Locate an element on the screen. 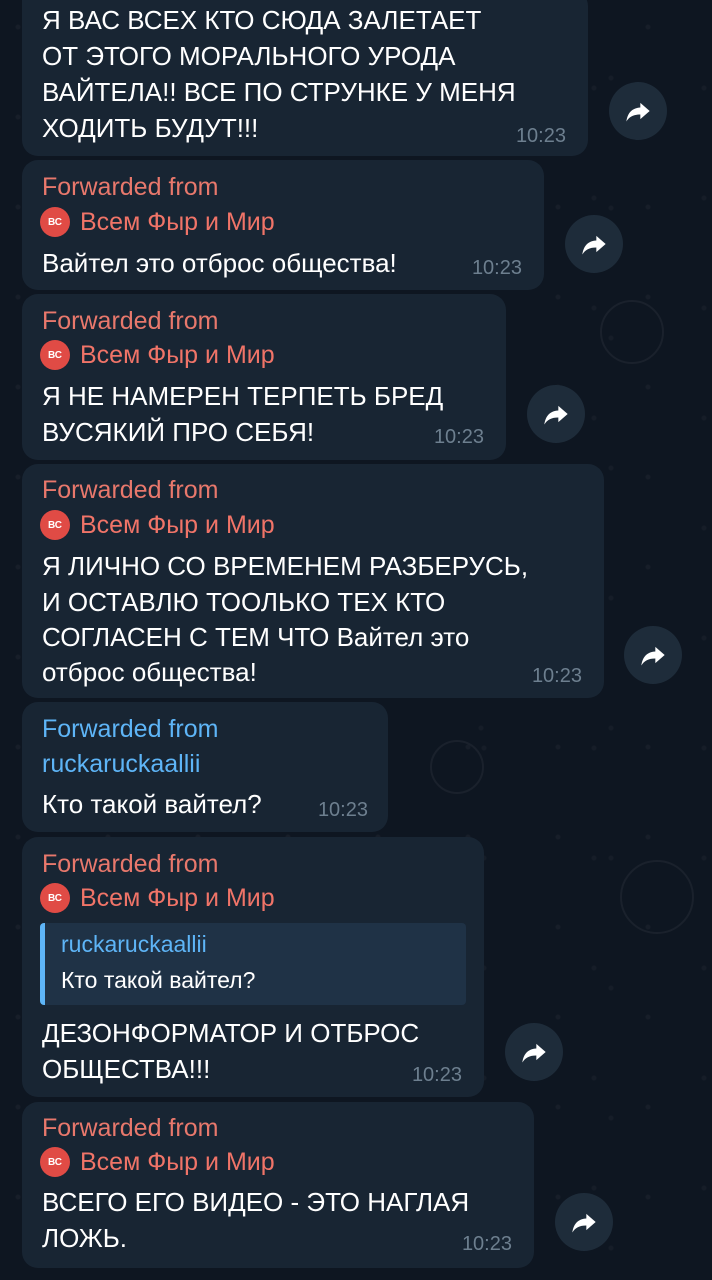 Image resolution: width=712 pixels, height=1280 pixels. message-text-line: ХОДИТЬ БУДУТ!!! is located at coordinates (150, 128).